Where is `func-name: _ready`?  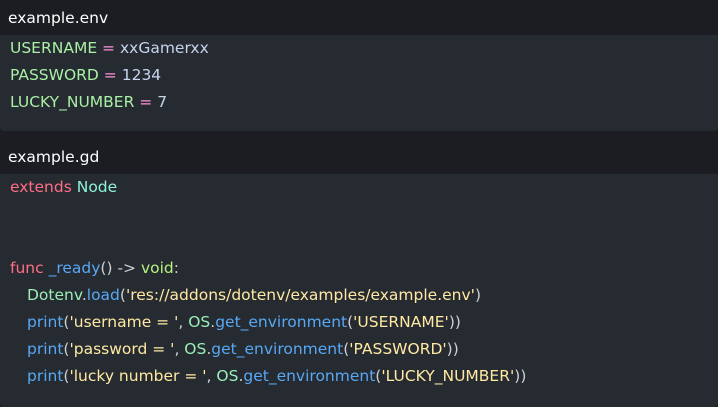 func-name: _ready is located at coordinates (74, 268).